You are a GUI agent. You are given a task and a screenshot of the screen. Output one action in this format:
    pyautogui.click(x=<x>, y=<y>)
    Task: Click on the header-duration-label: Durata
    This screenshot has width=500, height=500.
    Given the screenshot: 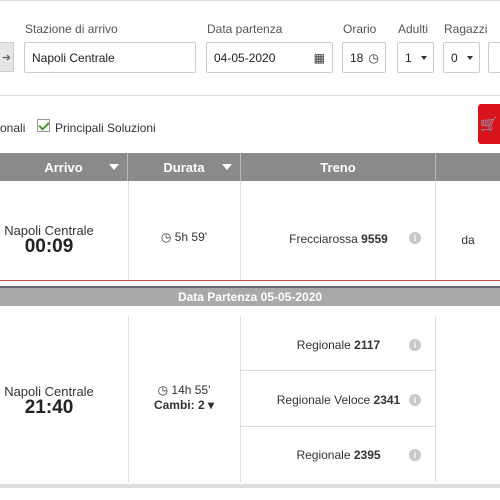 What is the action you would take?
    pyautogui.click(x=184, y=167)
    